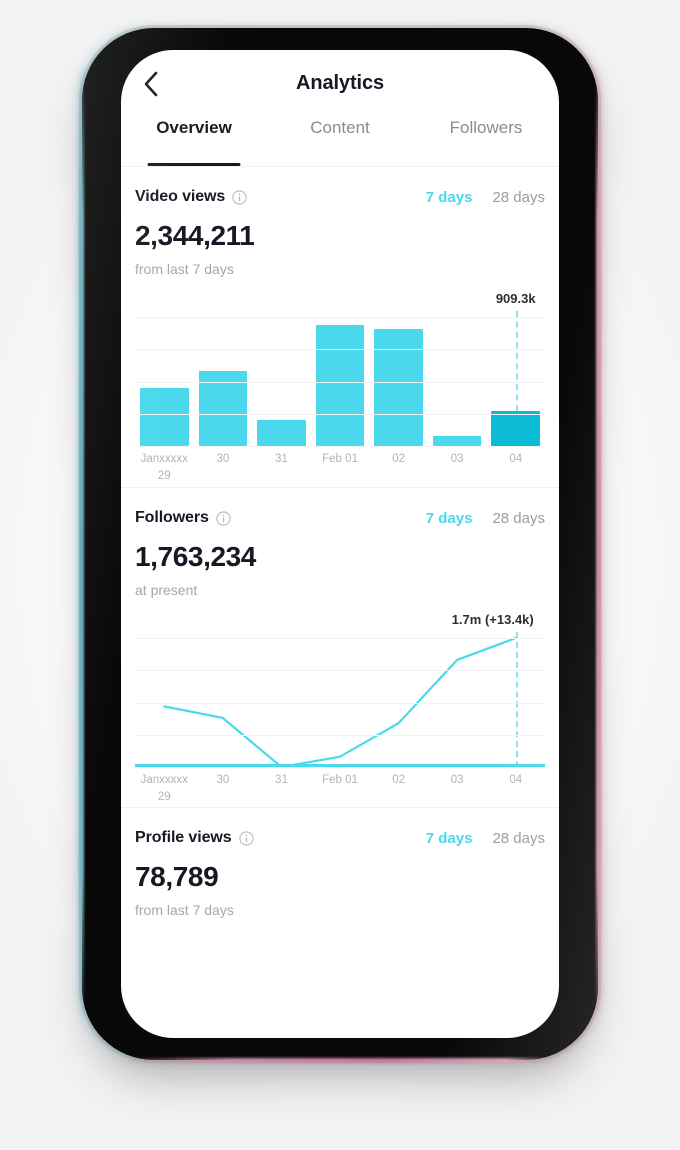 Image resolution: width=680 pixels, height=1150 pixels. Describe the element at coordinates (340, 468) in the screenshot. I see `bar-chart-x-axis: Janxxxxx 29 30 31 Feb 01 02 03 04` at that location.